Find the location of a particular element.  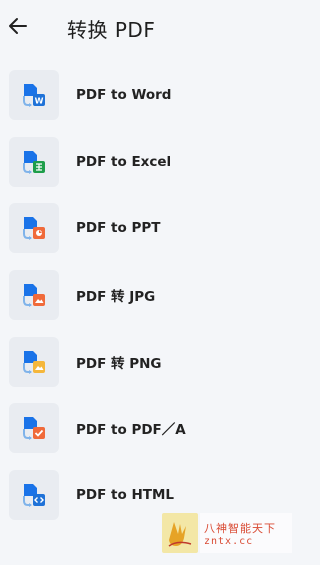

list-item-pdf-to-excel: PDF to Excel is located at coordinates (152, 162).